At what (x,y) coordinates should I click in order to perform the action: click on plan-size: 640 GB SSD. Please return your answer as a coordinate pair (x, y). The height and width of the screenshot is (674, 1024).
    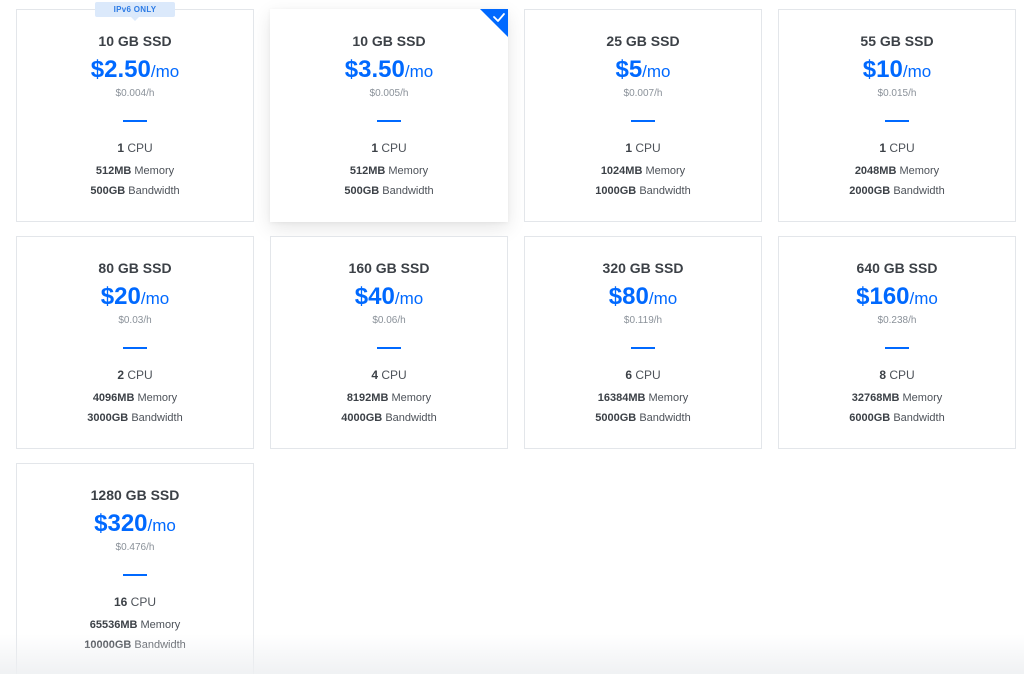
    Looking at the image, I should click on (897, 268).